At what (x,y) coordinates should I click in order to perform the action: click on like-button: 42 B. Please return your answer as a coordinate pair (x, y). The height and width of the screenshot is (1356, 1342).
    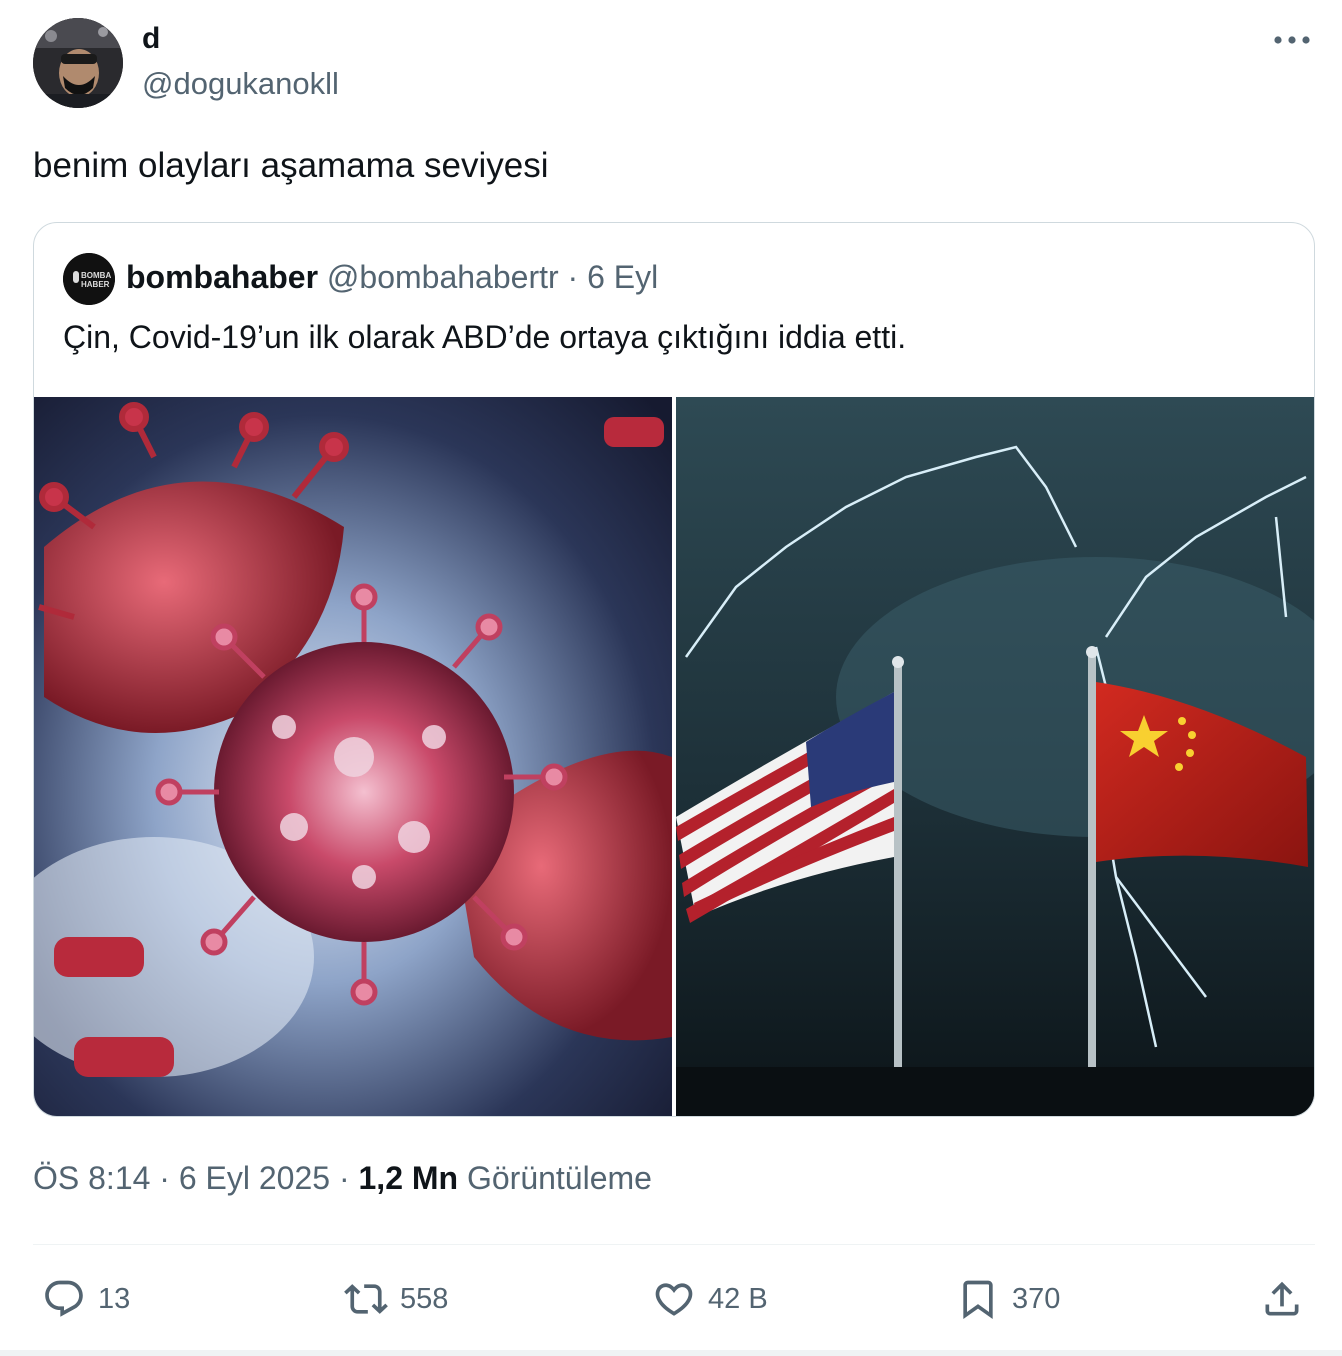
    Looking at the image, I should click on (710, 1299).